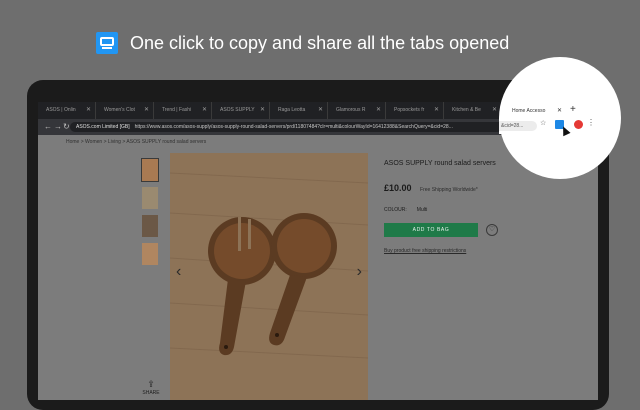  I want to click on spotlight-star-icon: ☆, so click(543, 123).